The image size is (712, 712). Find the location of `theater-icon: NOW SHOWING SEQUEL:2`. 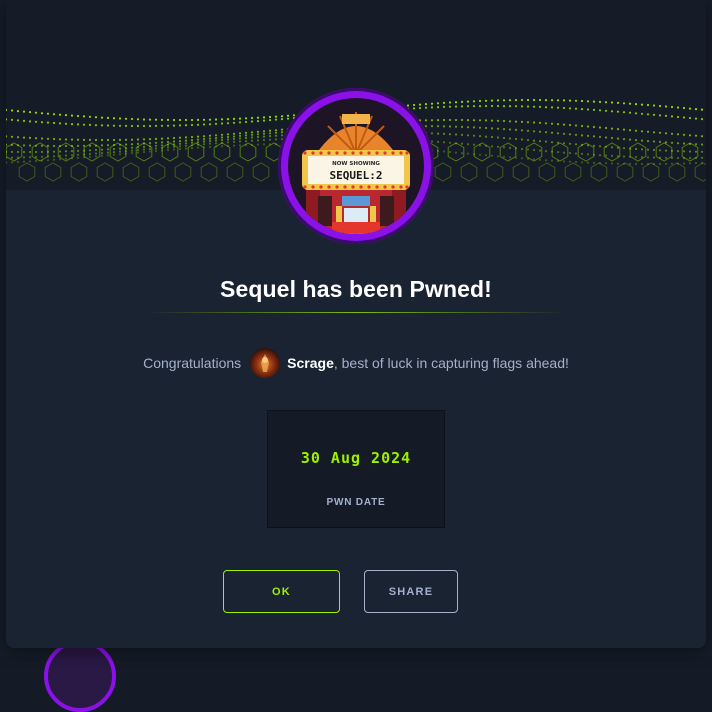

theater-icon: NOW SHOWING SEQUEL:2 is located at coordinates (356, 166).